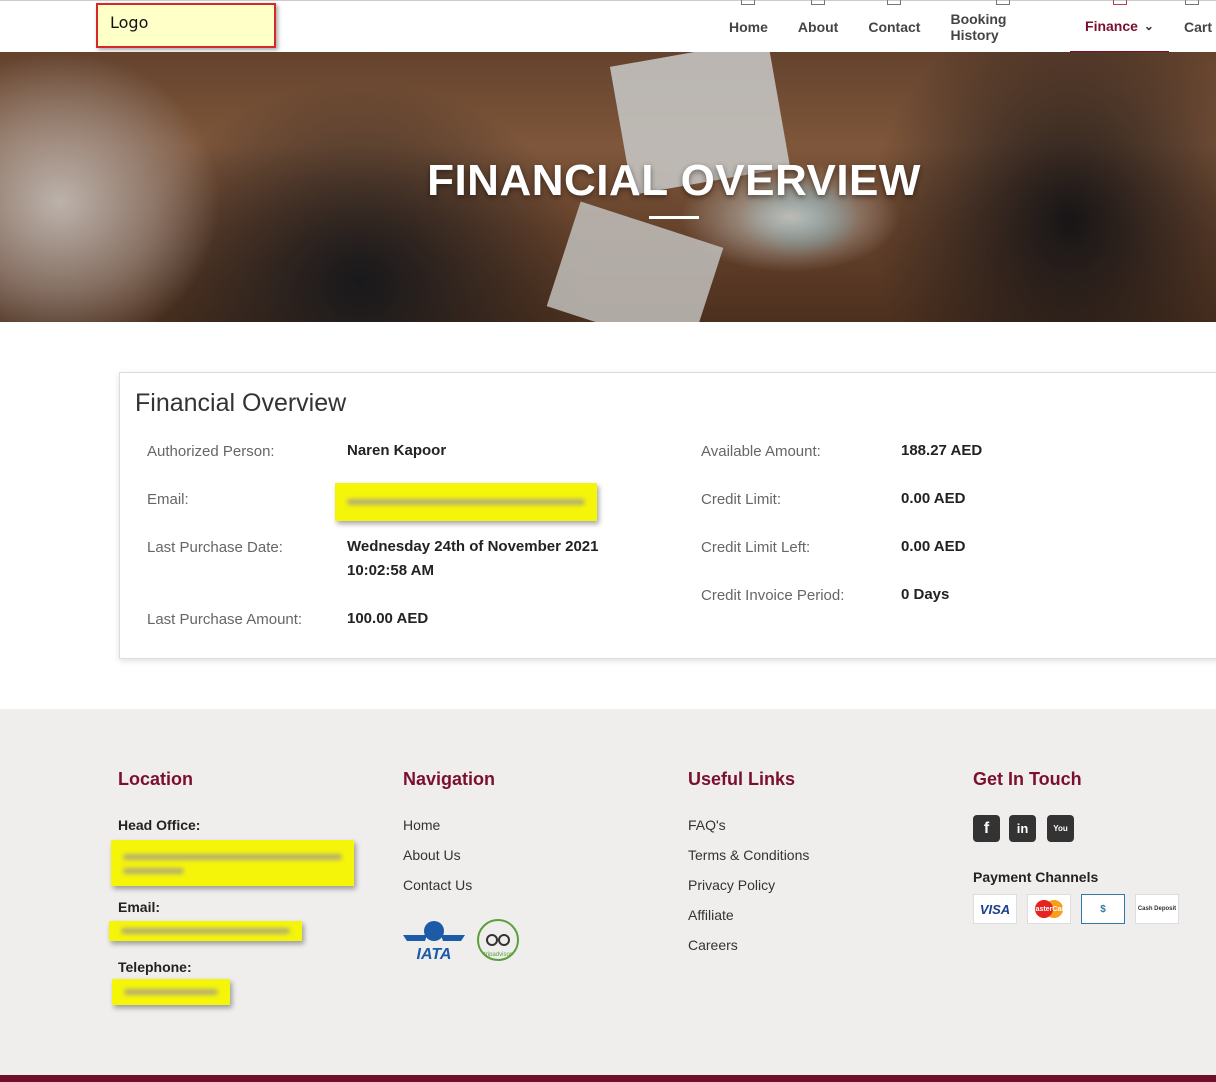 The width and height of the screenshot is (1216, 1082). Describe the element at coordinates (1036, 877) in the screenshot. I see `payment-channels-label: Payment Channels` at that location.